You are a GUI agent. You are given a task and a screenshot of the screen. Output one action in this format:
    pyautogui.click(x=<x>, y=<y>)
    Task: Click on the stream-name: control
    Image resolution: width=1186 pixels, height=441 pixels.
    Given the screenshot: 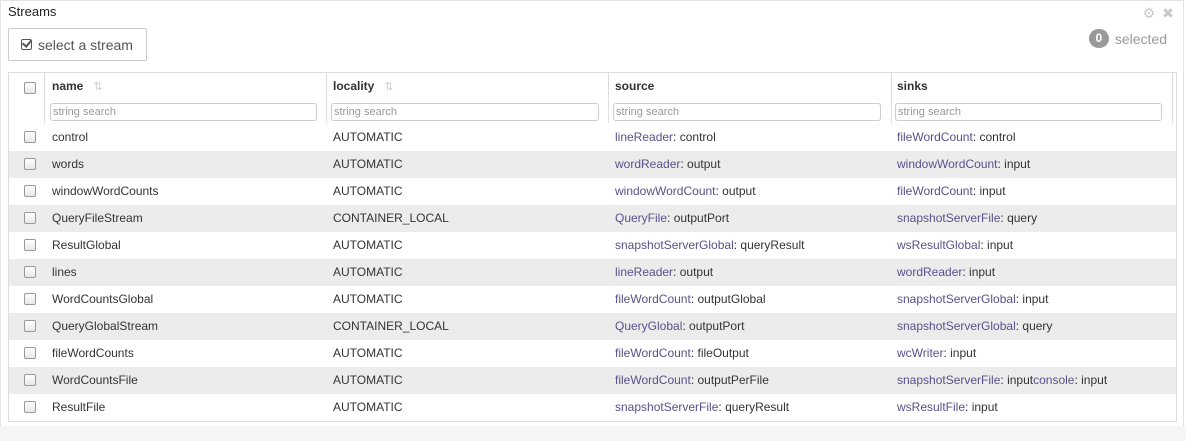 What is the action you would take?
    pyautogui.click(x=70, y=137)
    